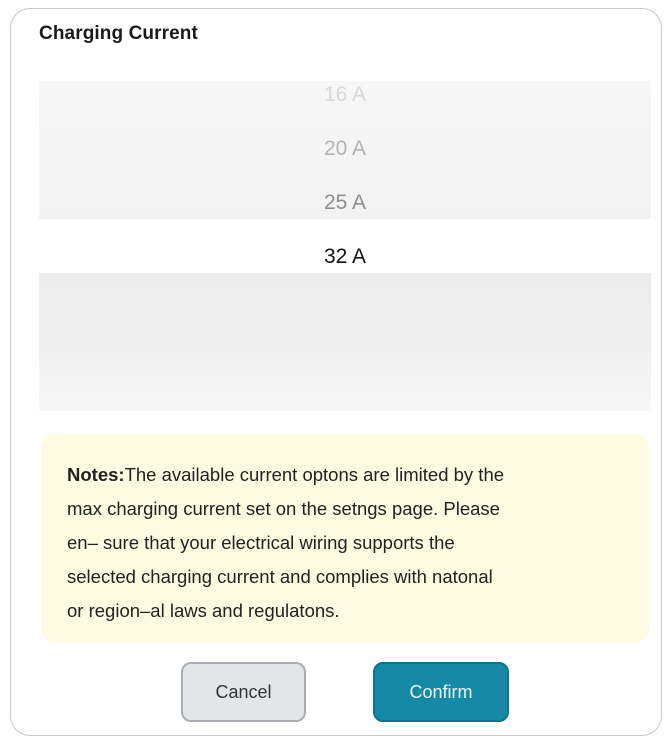 Image resolution: width=670 pixels, height=745 pixels. What do you see at coordinates (203, 610) in the screenshot?
I see `notes-line: or region–al laws and regulatons.` at bounding box center [203, 610].